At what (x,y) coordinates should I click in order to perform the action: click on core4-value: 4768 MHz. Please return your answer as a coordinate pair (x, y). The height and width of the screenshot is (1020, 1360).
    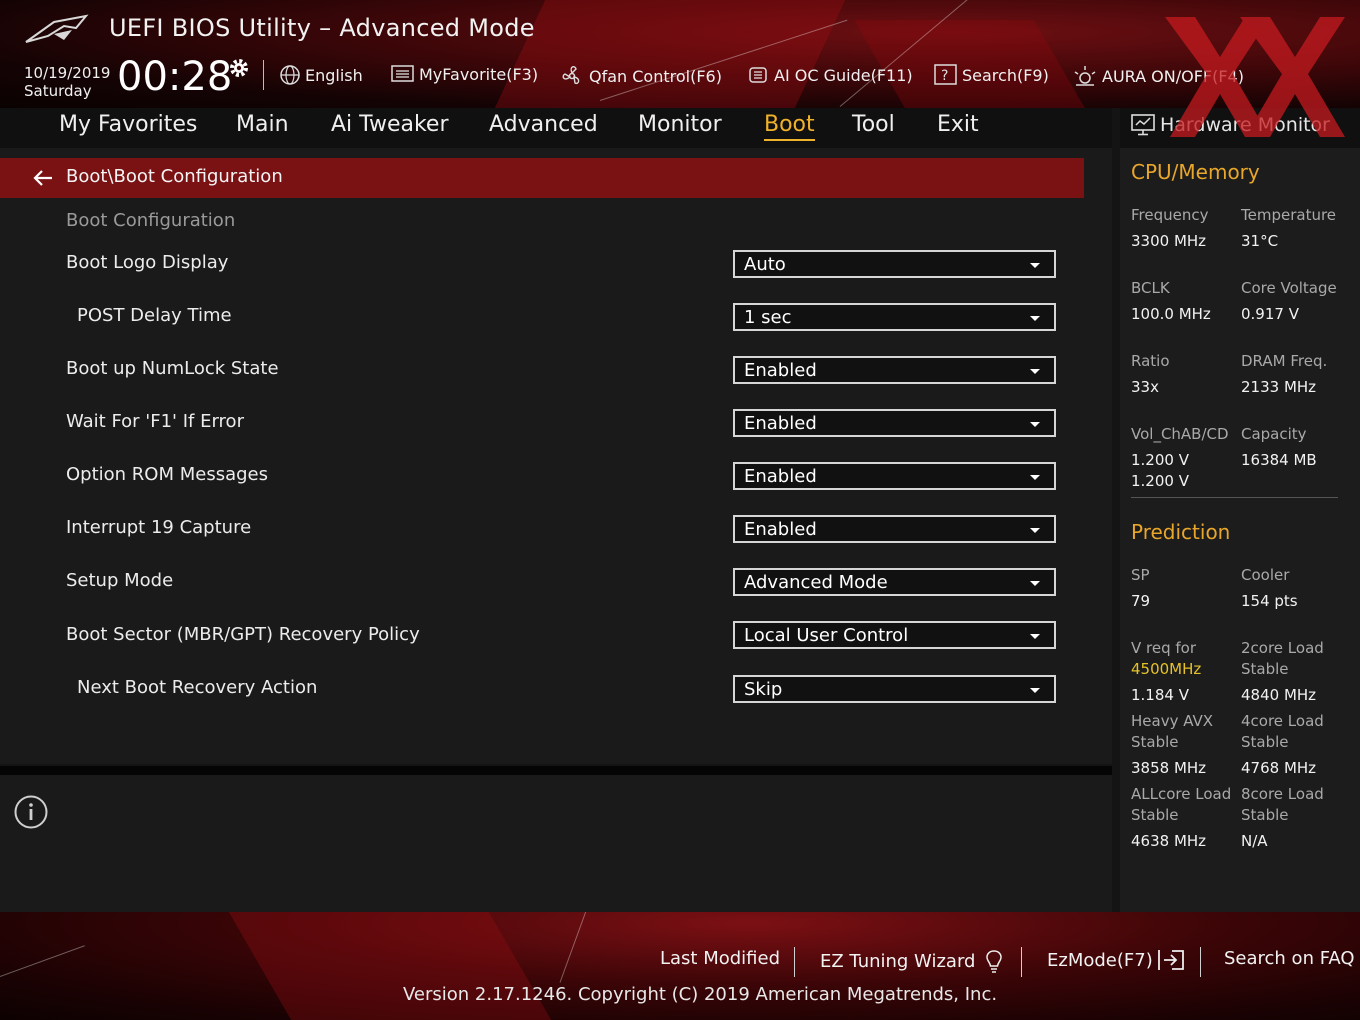
    Looking at the image, I should click on (1279, 768).